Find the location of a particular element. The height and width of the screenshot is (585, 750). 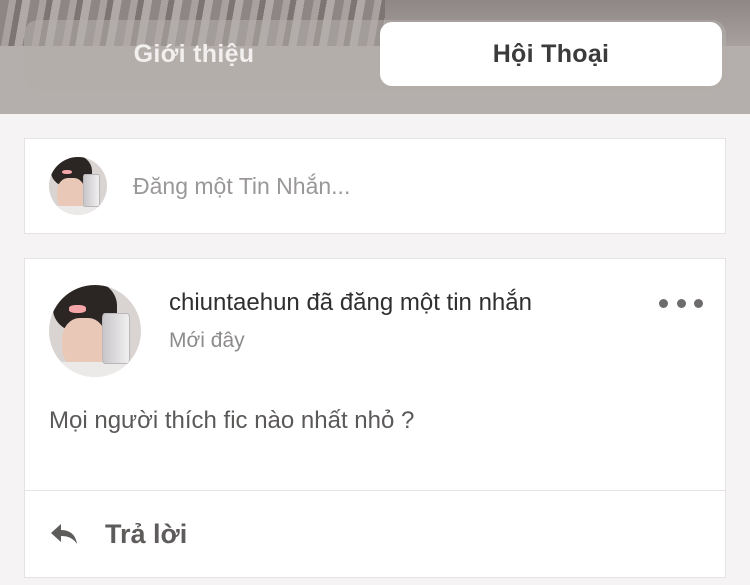

message-input is located at coordinates (429, 186).